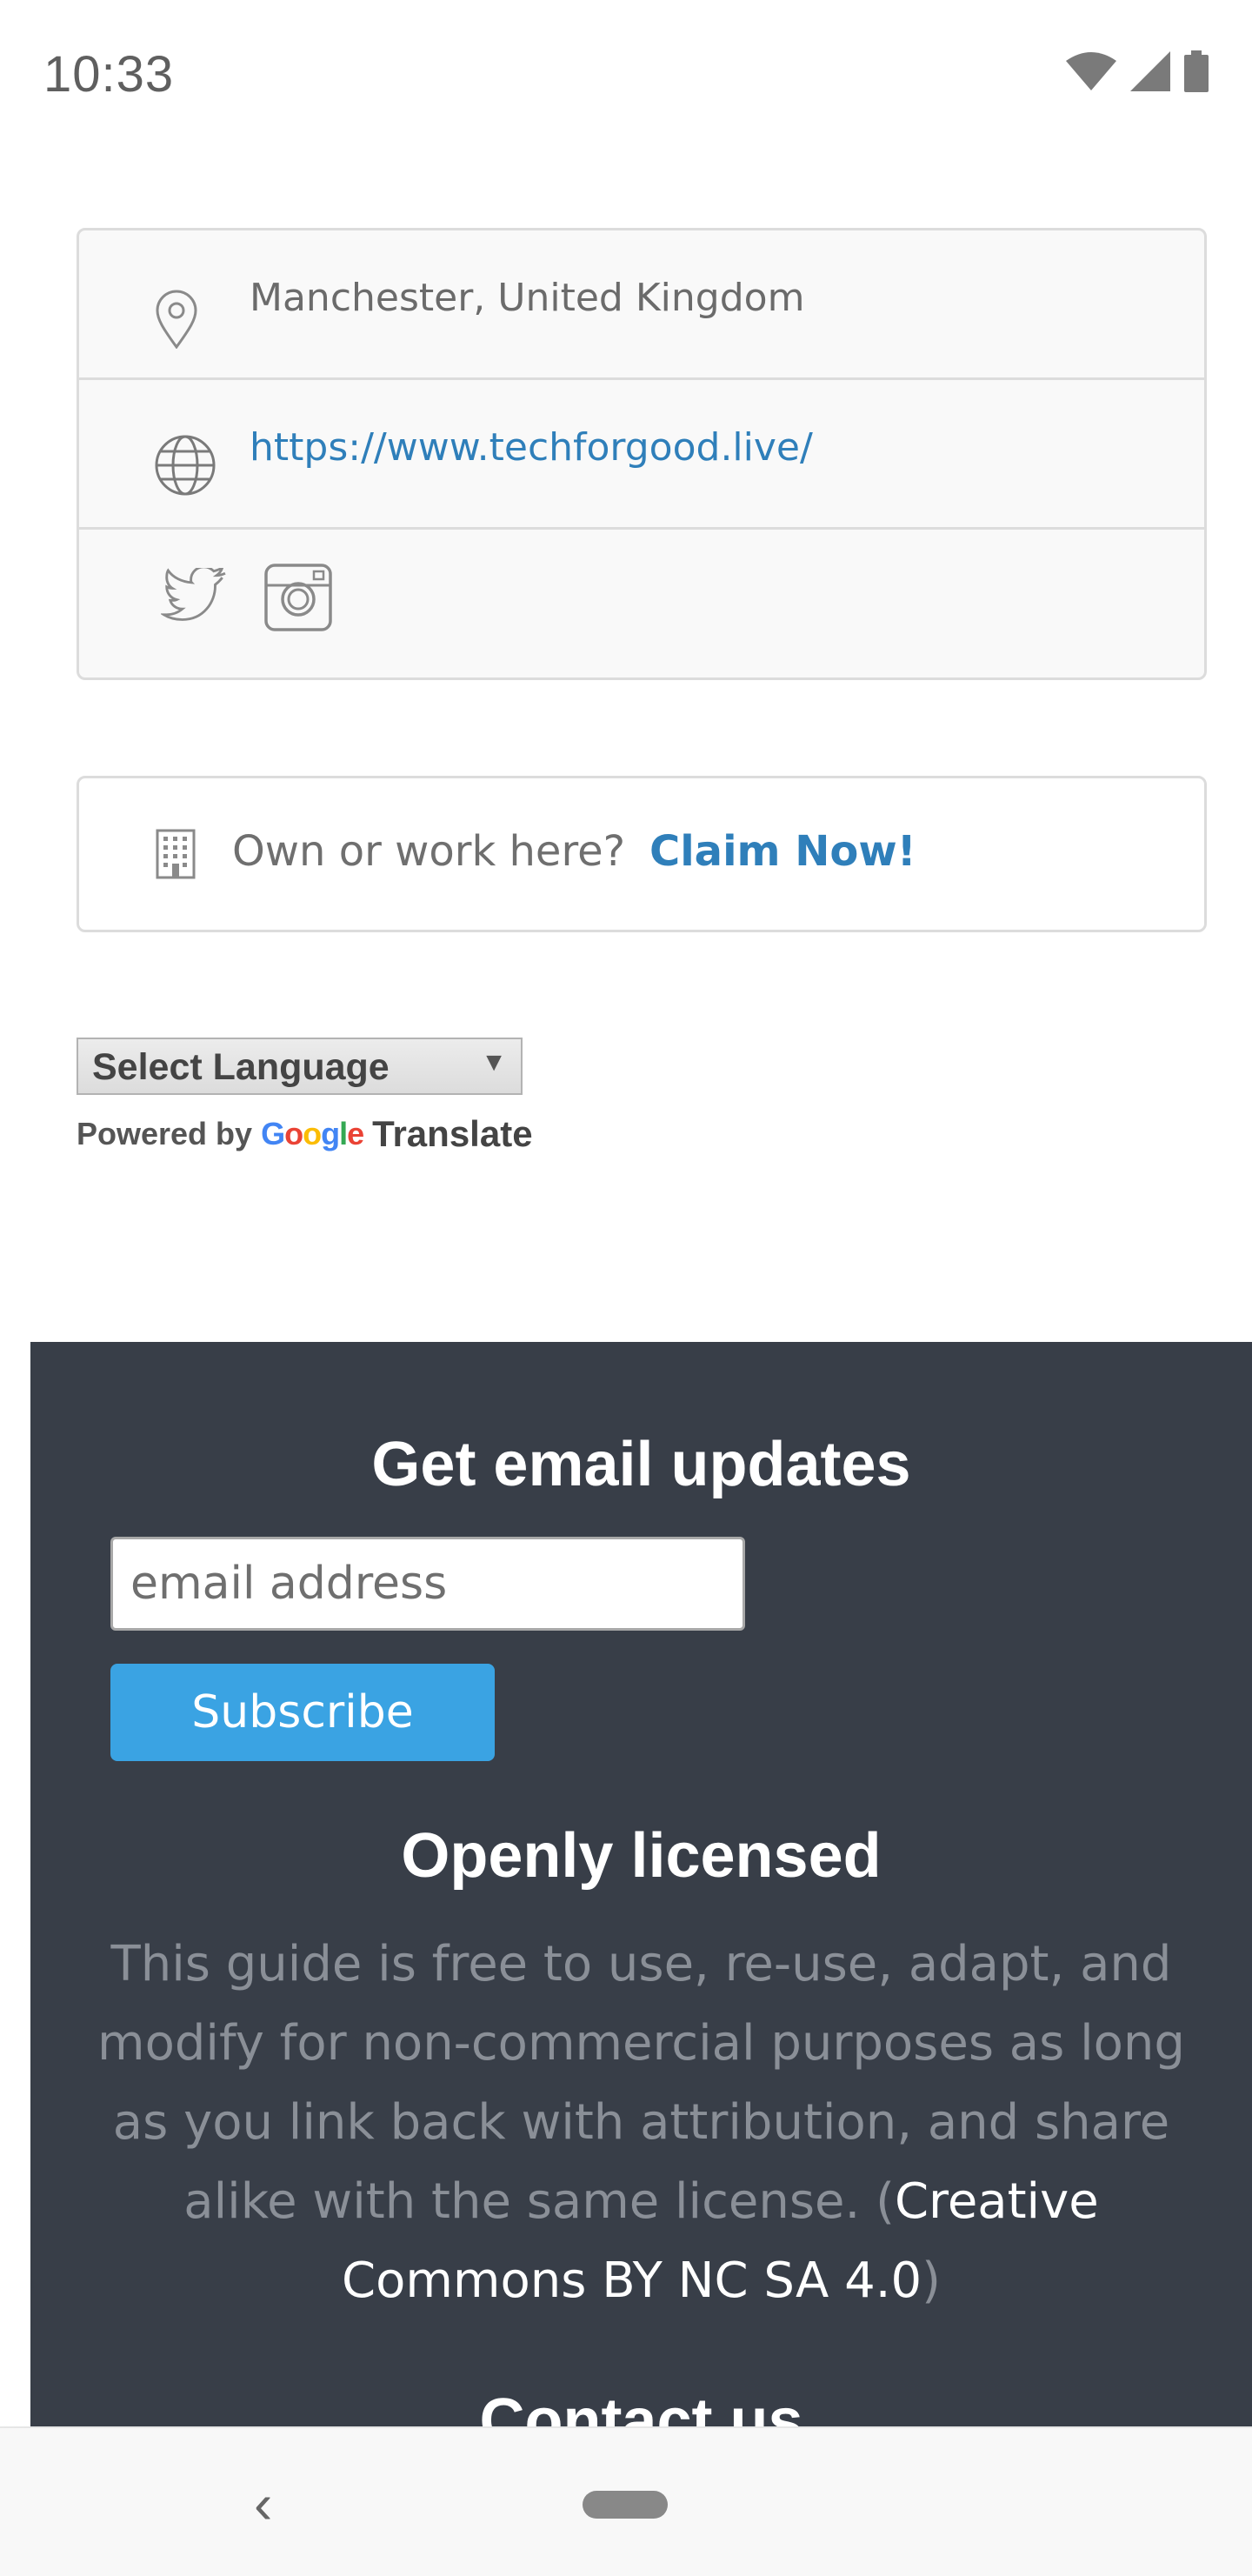 The height and width of the screenshot is (2576, 1252). Describe the element at coordinates (782, 851) in the screenshot. I see `claim-now-link: Claim Now!` at that location.